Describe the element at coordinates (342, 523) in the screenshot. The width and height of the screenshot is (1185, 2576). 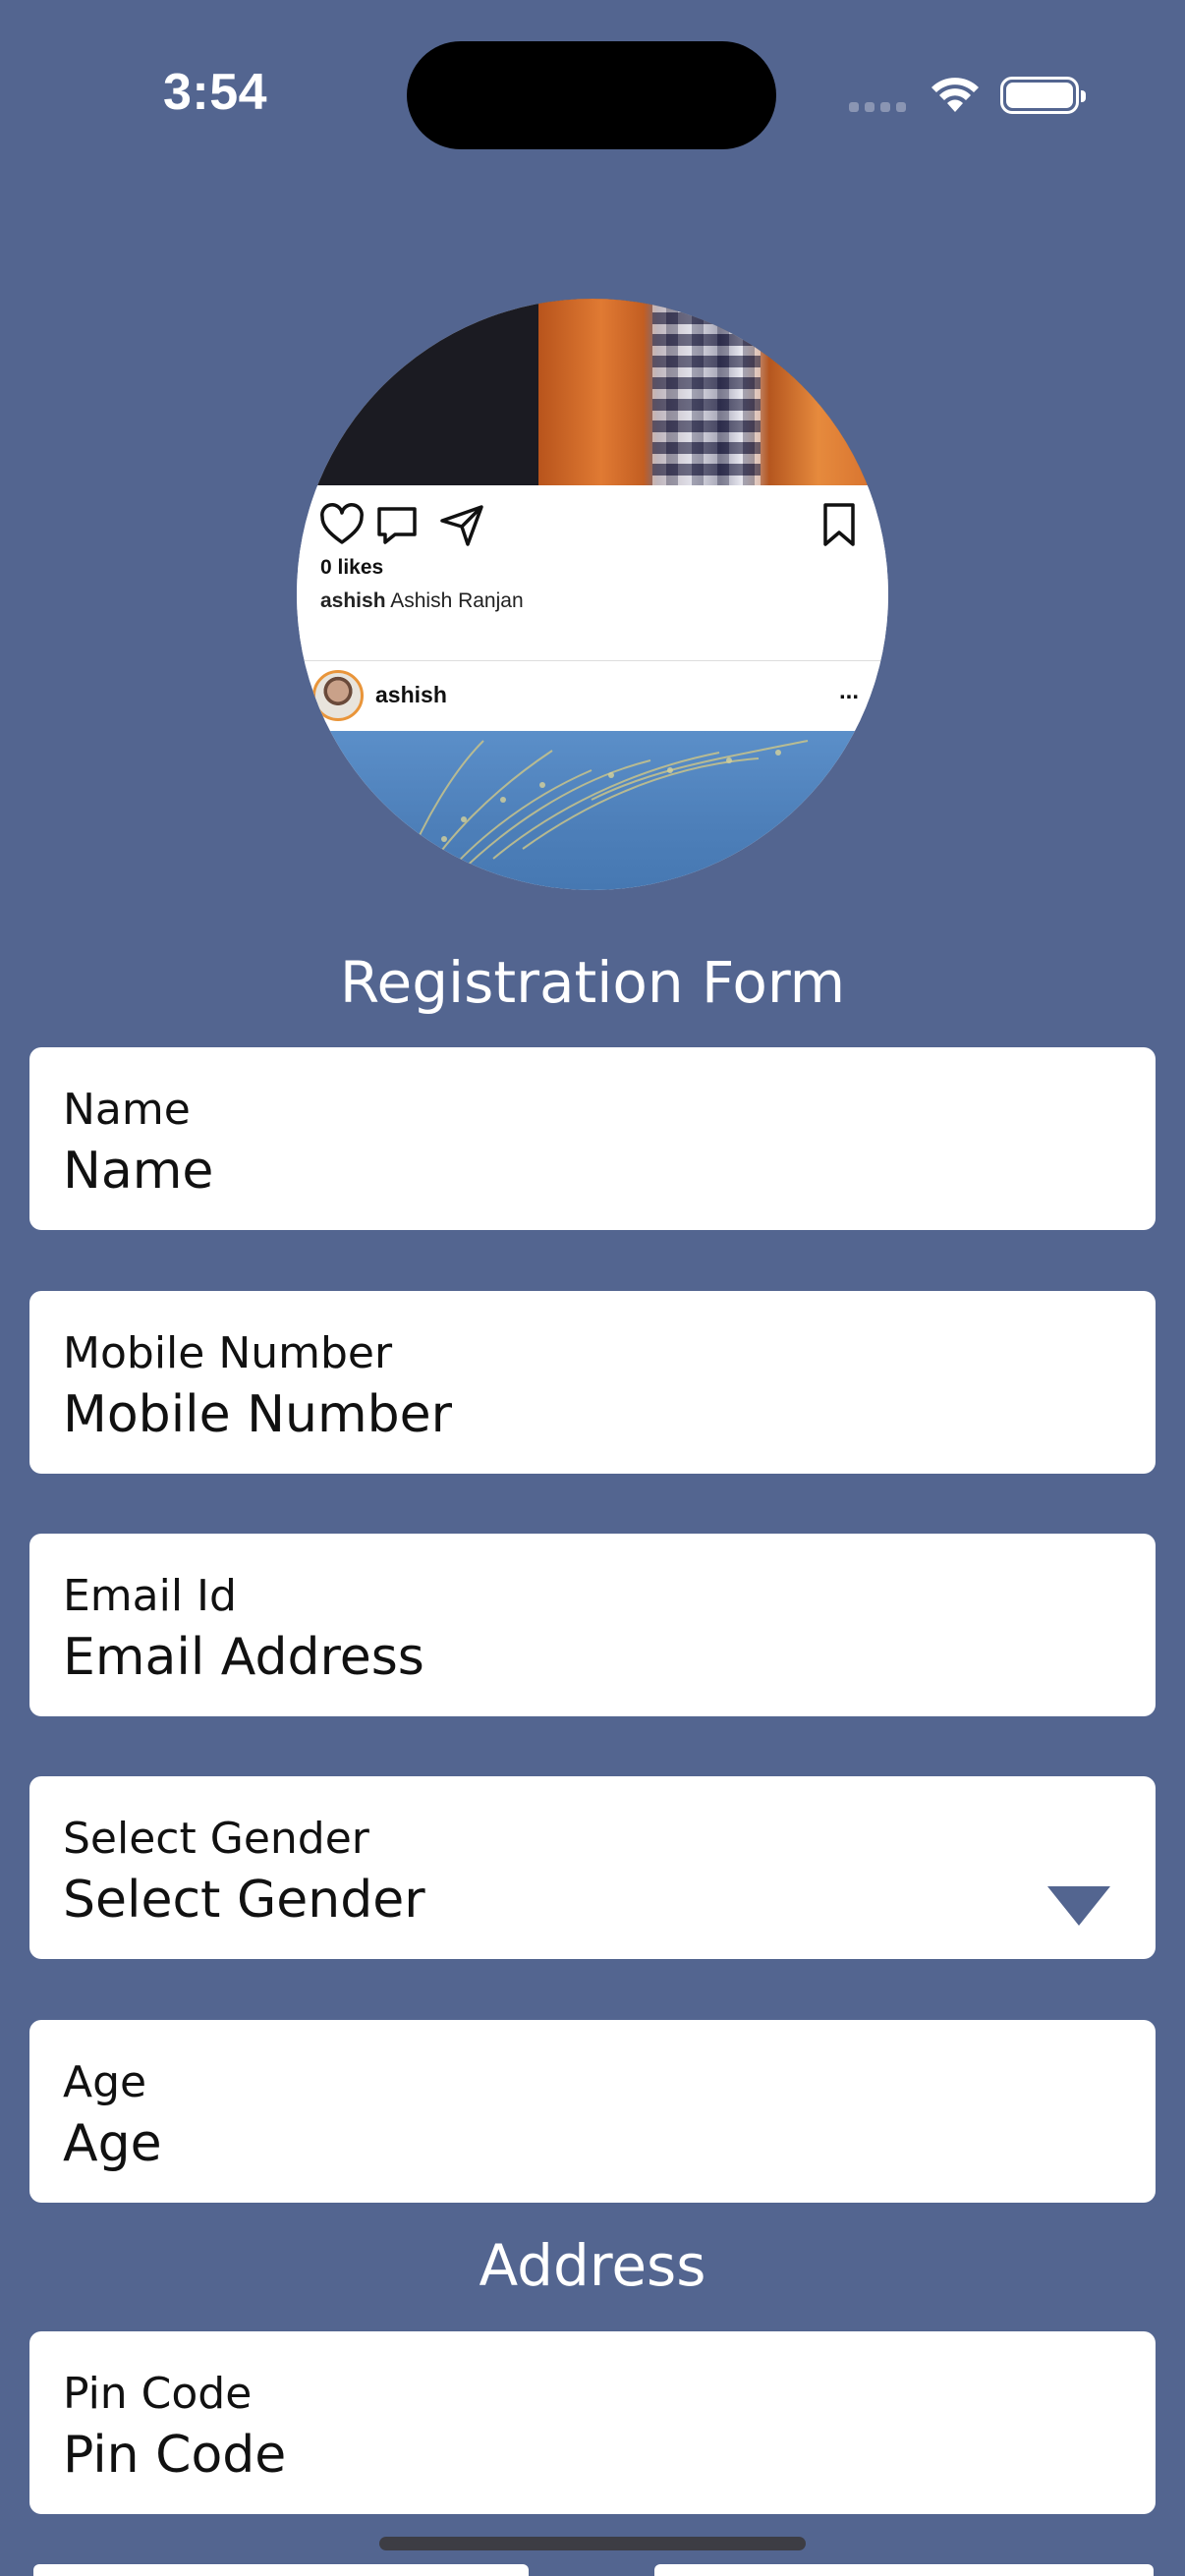
I see `heart-icon` at that location.